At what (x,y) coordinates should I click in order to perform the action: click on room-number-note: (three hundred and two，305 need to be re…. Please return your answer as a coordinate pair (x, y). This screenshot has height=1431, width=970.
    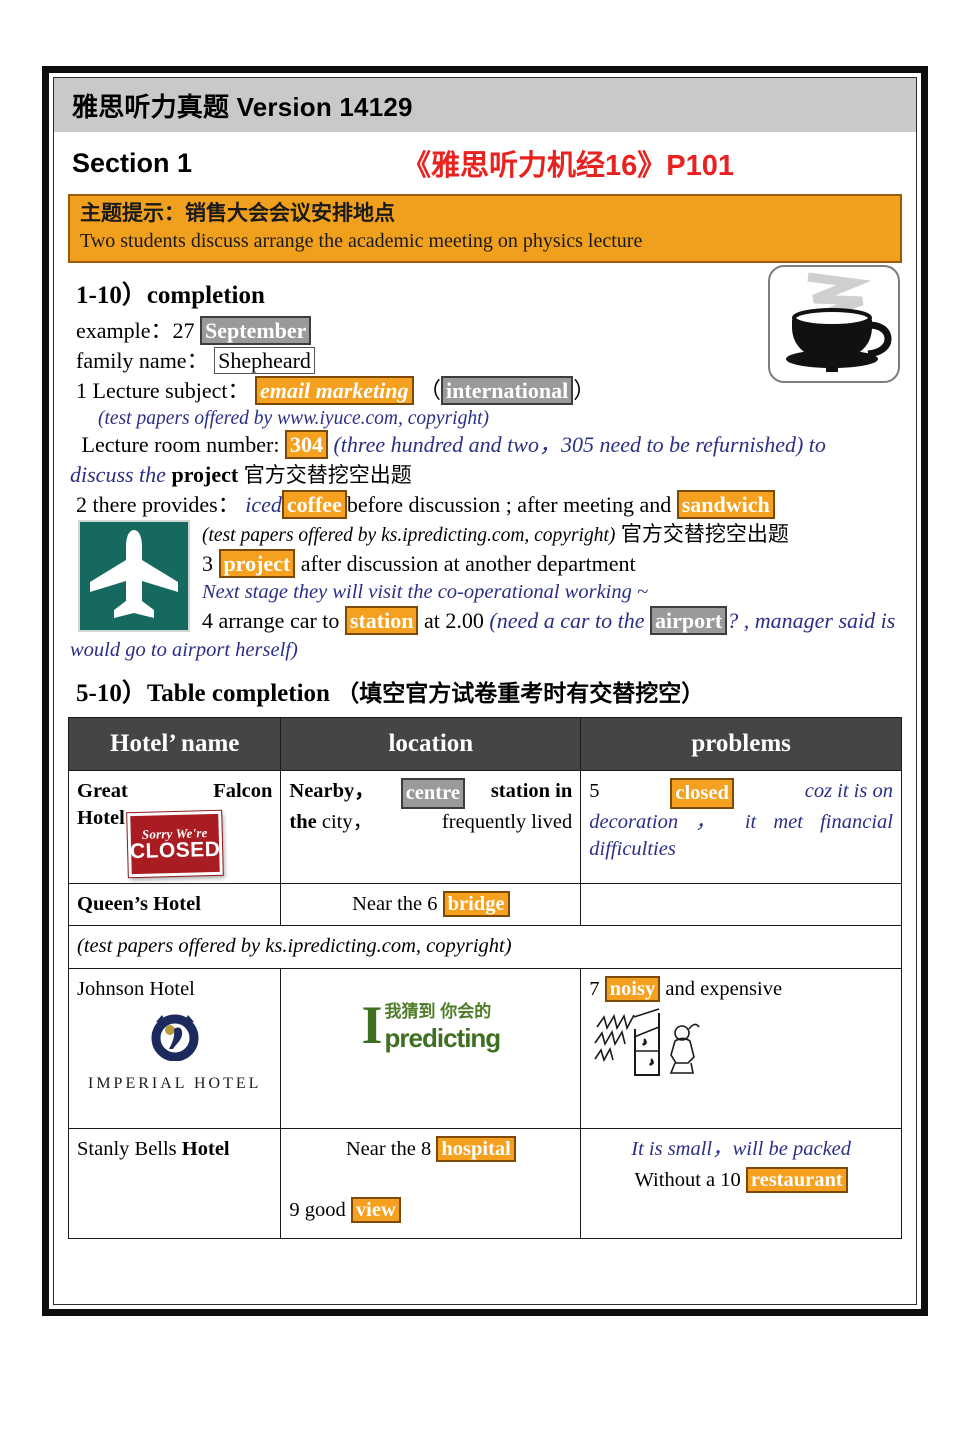
    Looking at the image, I should click on (579, 445).